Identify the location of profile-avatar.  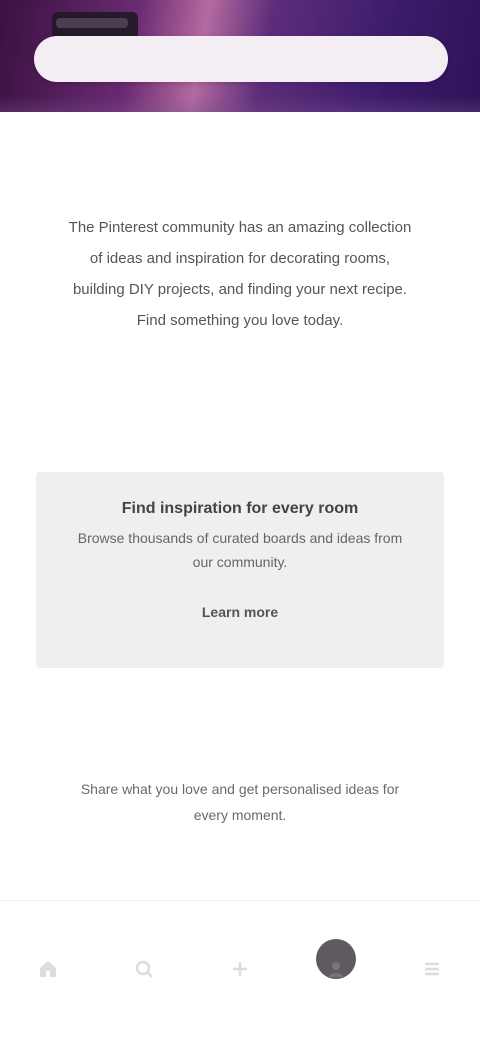
(336, 959).